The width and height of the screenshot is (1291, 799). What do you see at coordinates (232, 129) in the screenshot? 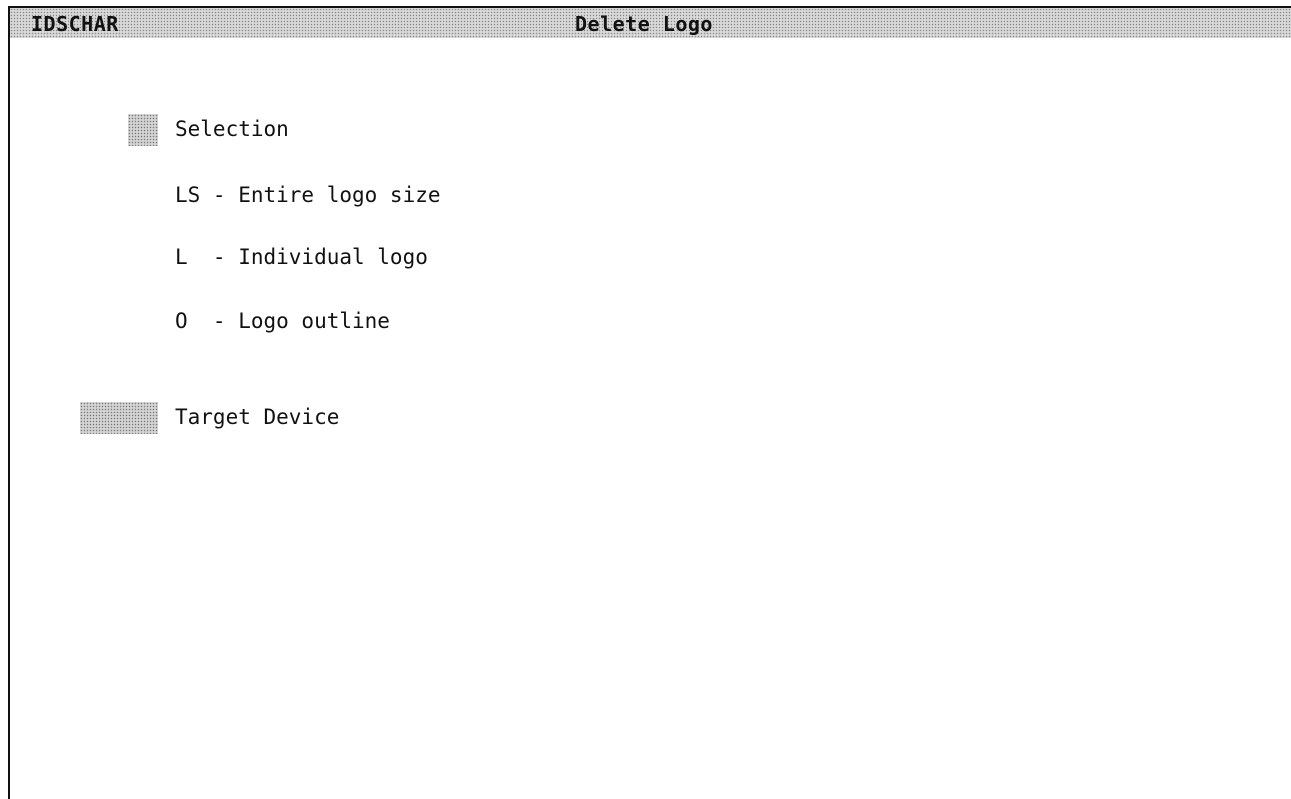
I see `selection-label: Selection` at bounding box center [232, 129].